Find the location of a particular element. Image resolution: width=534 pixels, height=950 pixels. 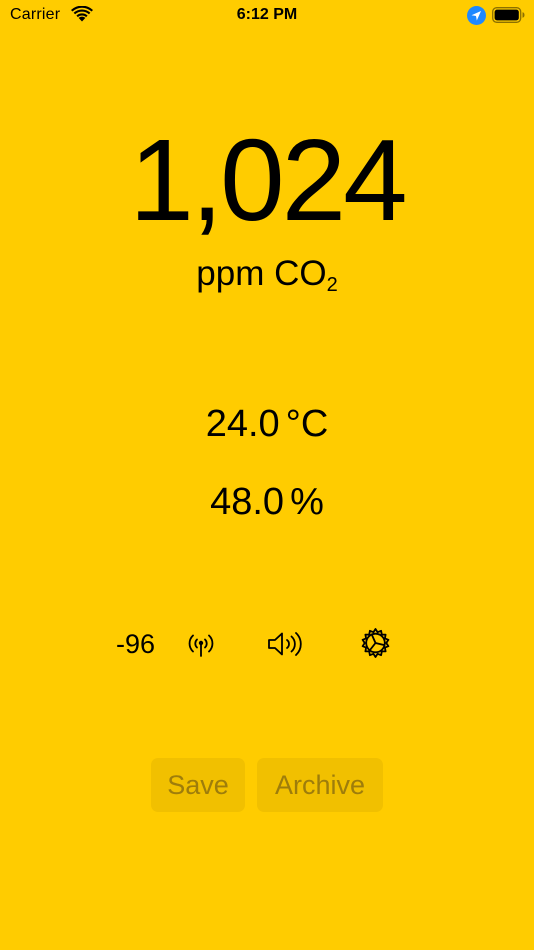

co2-unit-prefix: ppm CO is located at coordinates (261, 273).